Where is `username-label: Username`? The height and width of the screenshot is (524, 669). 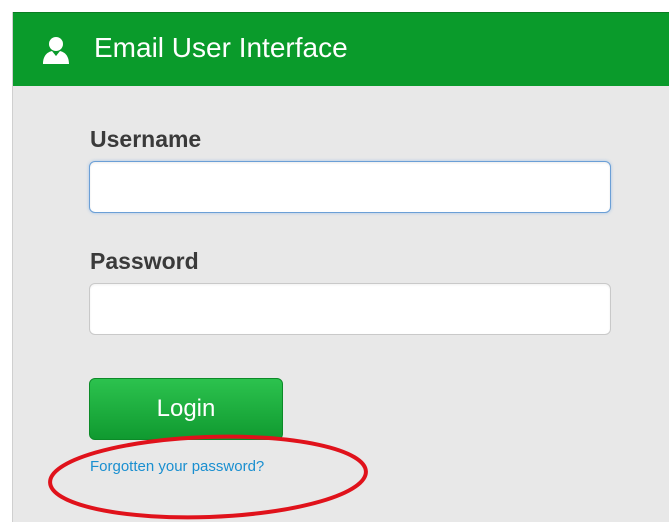 username-label: Username is located at coordinates (146, 139).